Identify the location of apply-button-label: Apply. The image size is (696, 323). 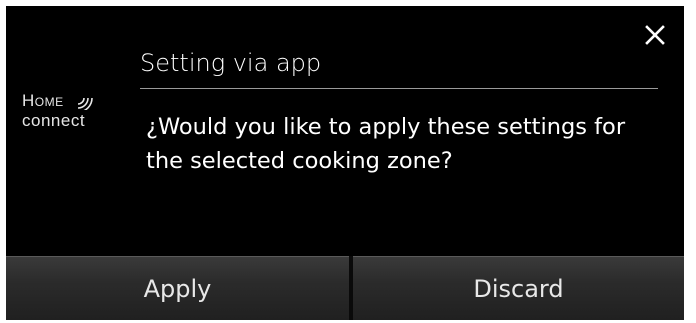
(177, 288).